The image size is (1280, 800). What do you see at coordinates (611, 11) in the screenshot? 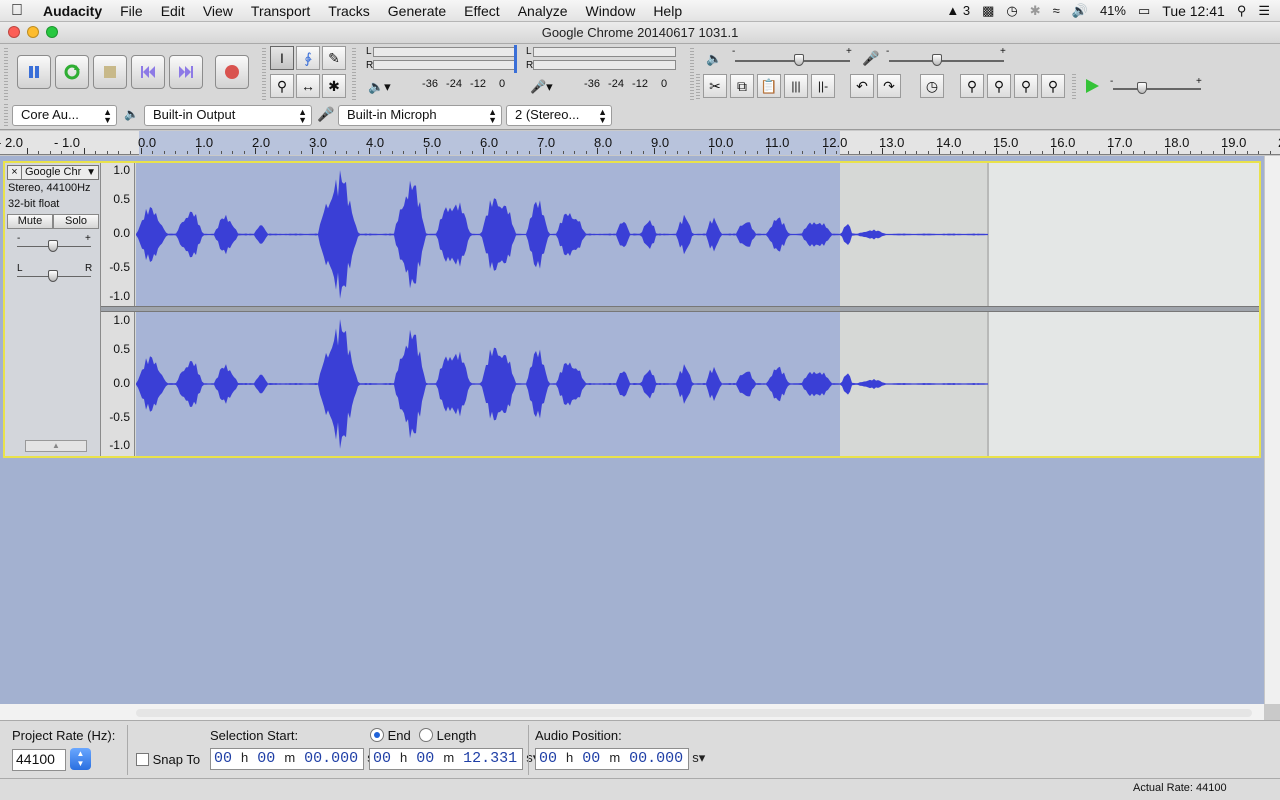
I see `menu-window: Window` at bounding box center [611, 11].